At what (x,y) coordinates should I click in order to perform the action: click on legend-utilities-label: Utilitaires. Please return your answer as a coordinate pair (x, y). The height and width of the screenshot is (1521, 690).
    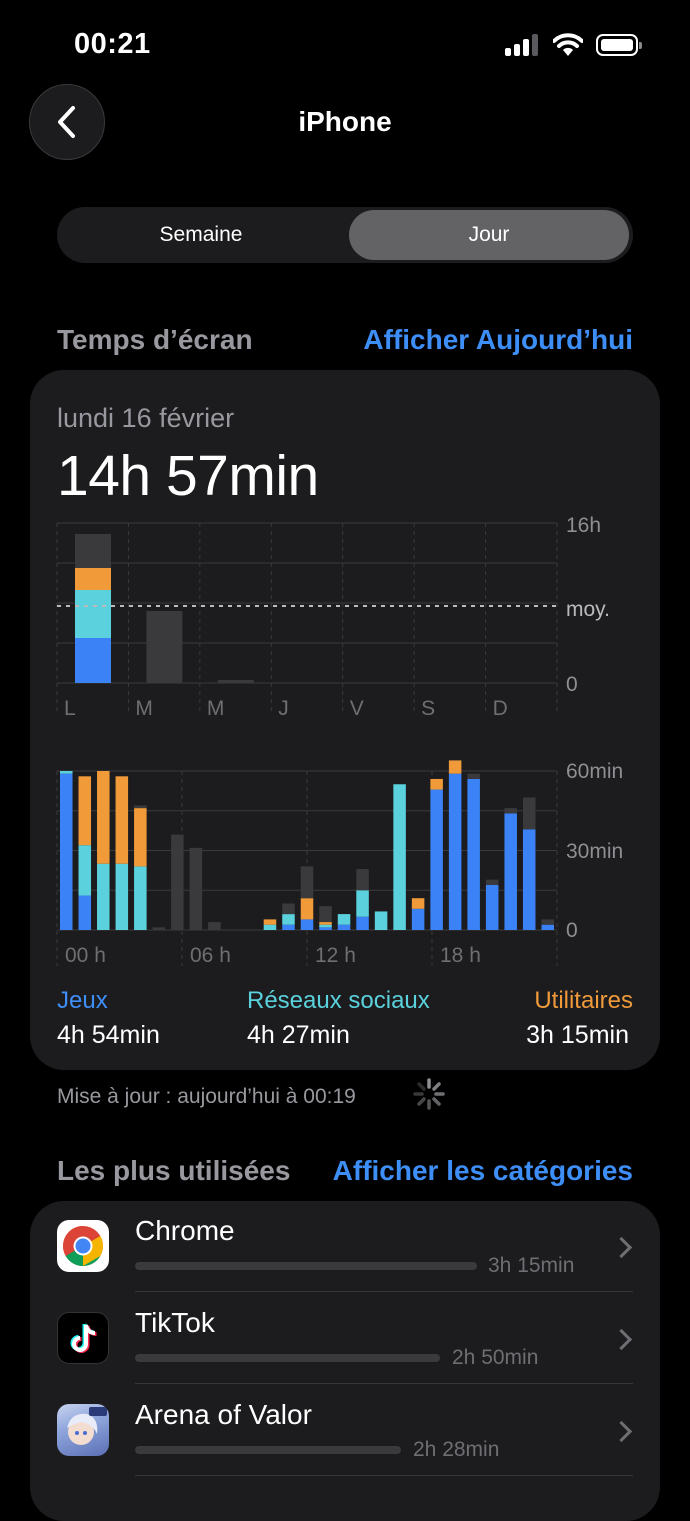
    Looking at the image, I should click on (583, 1001).